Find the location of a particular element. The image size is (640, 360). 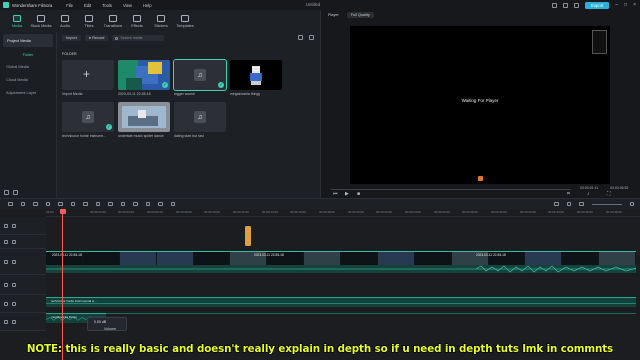

sidebar-item-adjustment-layer: Adjustment Layer is located at coordinates (28, 92).